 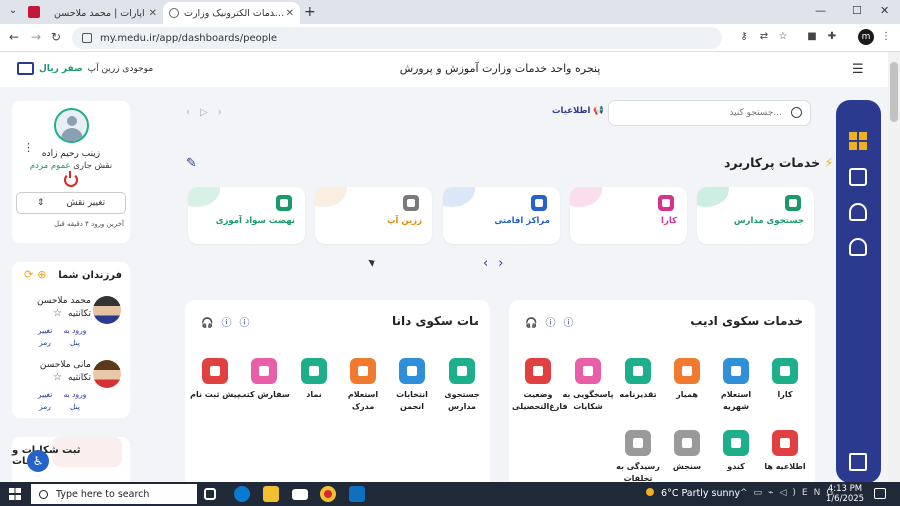 I want to click on chrome-icon, so click(x=328, y=494).